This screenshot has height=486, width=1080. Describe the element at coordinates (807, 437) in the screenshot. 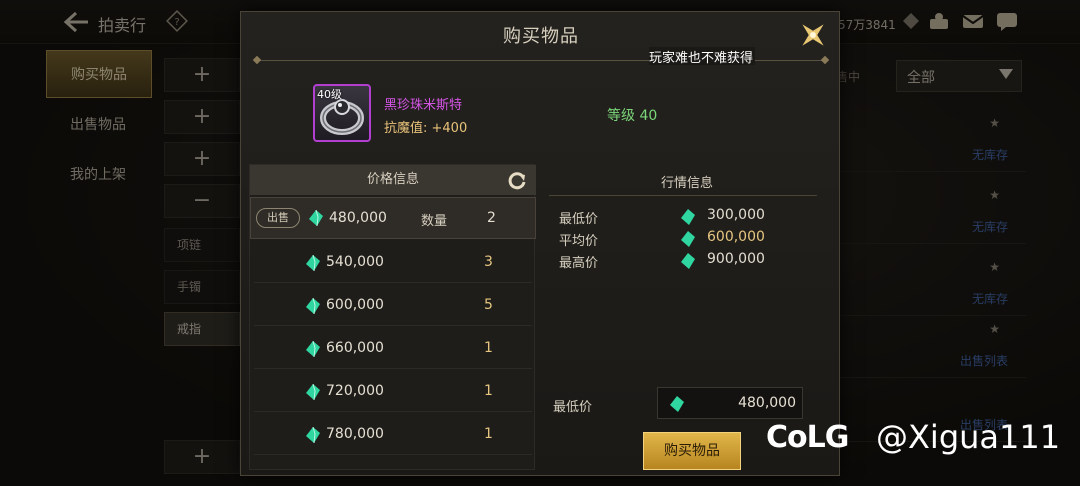

I see `watermark-logo: CoLG` at that location.